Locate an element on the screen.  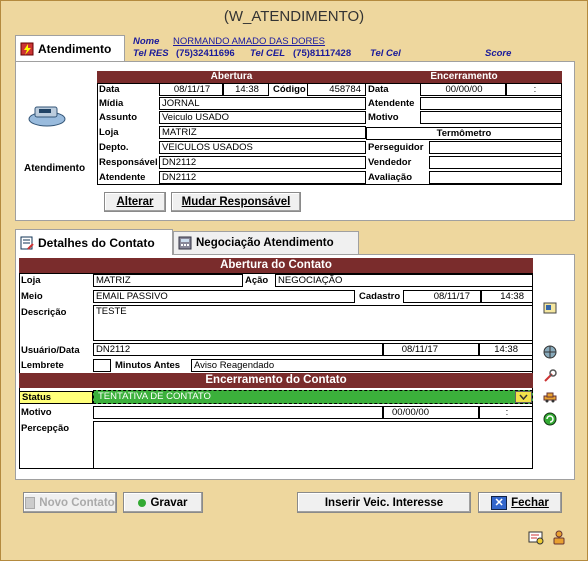
percepcao-field is located at coordinates (313, 445).